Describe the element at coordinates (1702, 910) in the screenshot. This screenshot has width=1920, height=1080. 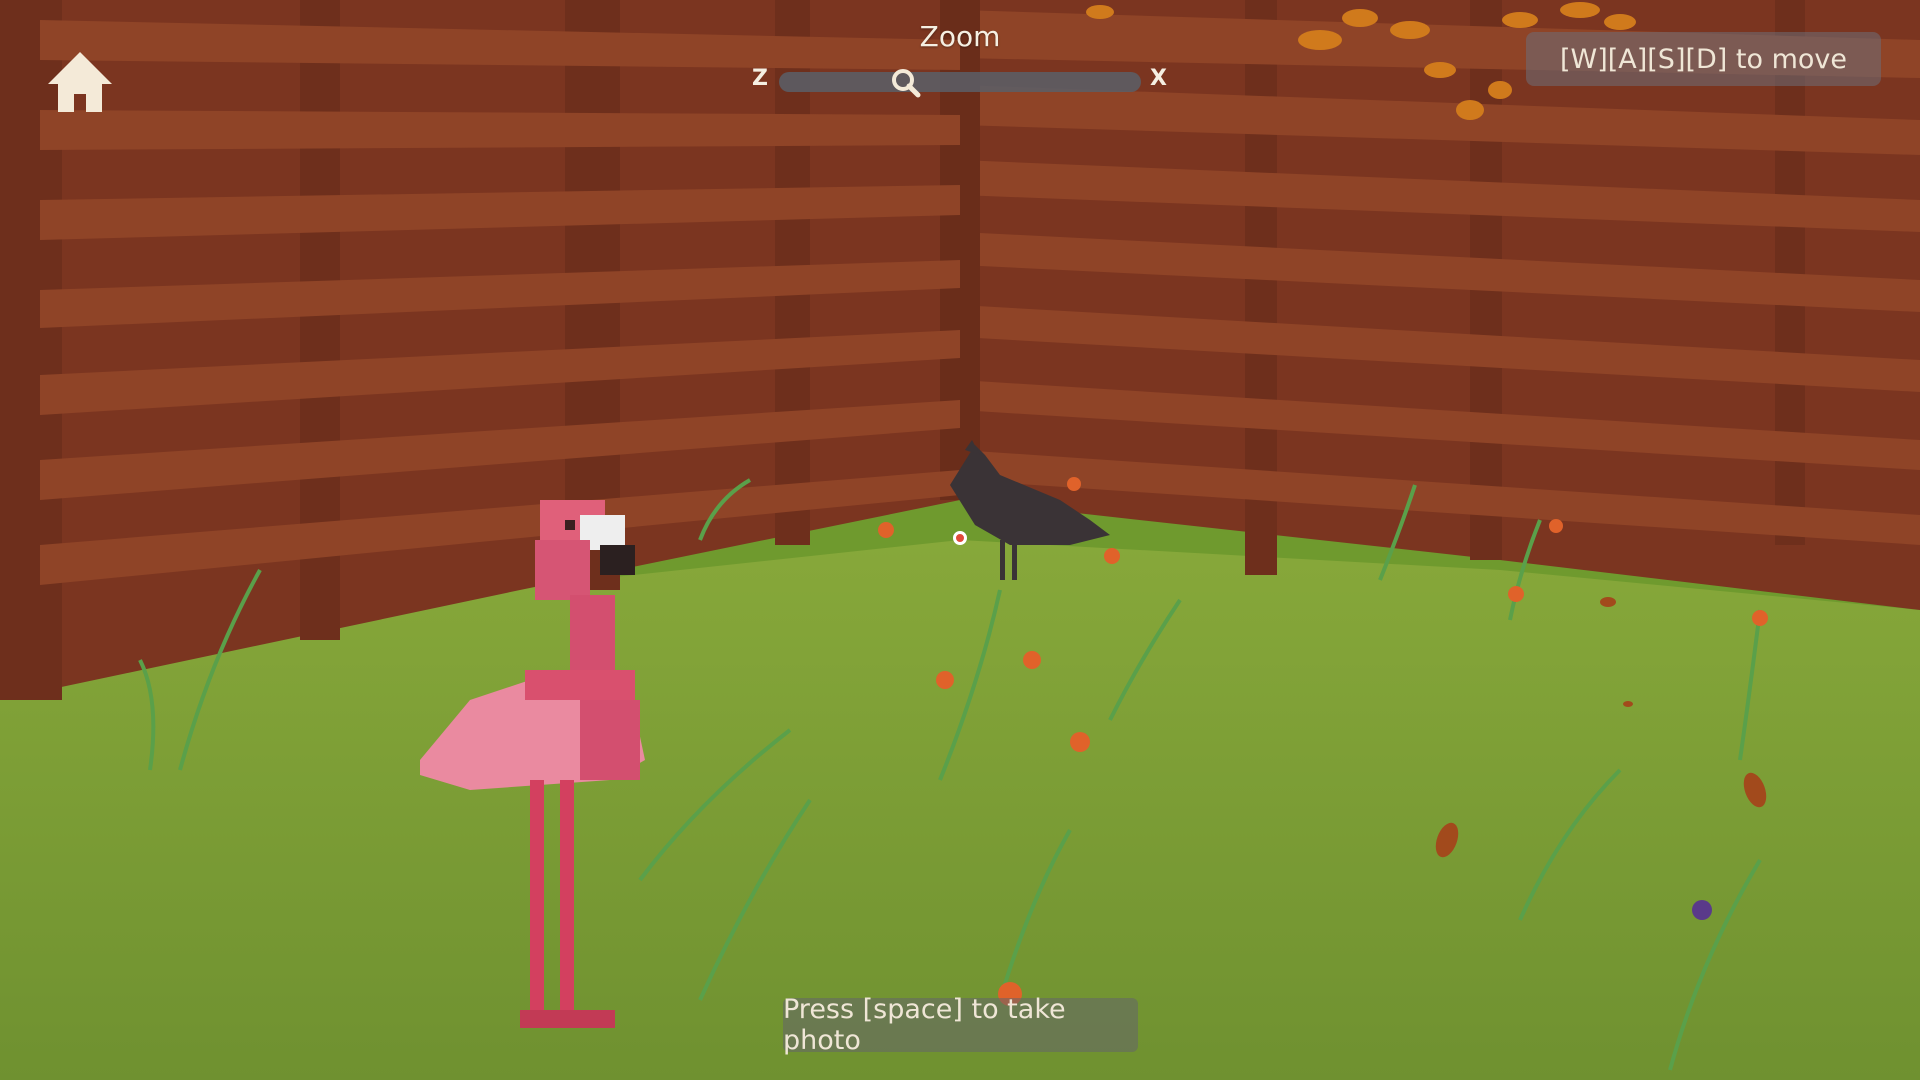
I see `purple-flower` at that location.